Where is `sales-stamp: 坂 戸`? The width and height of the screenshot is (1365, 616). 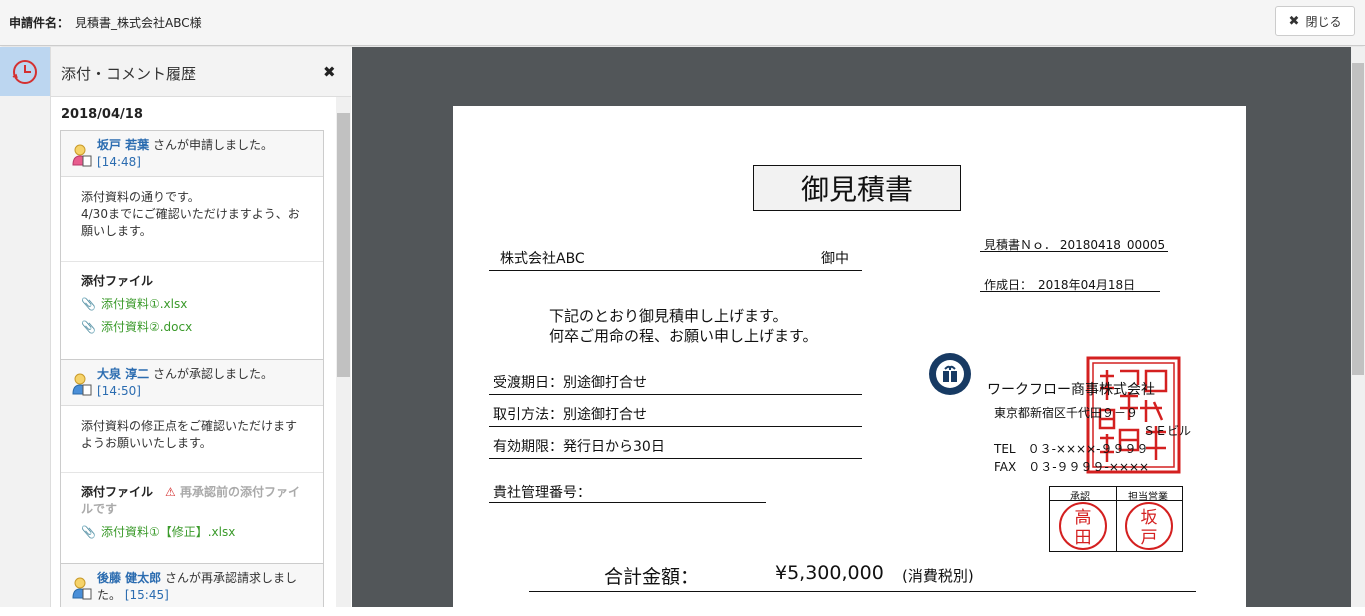
sales-stamp: 坂 戸 is located at coordinates (1149, 526).